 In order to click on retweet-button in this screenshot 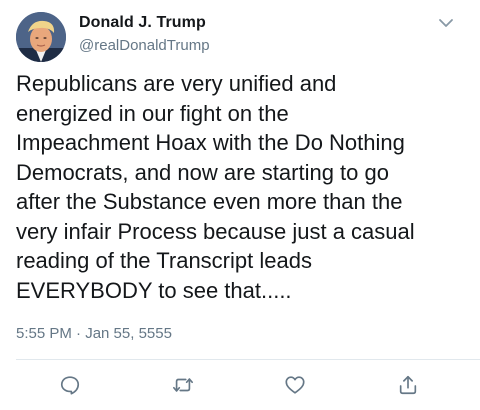, I will do `click(183, 385)`.